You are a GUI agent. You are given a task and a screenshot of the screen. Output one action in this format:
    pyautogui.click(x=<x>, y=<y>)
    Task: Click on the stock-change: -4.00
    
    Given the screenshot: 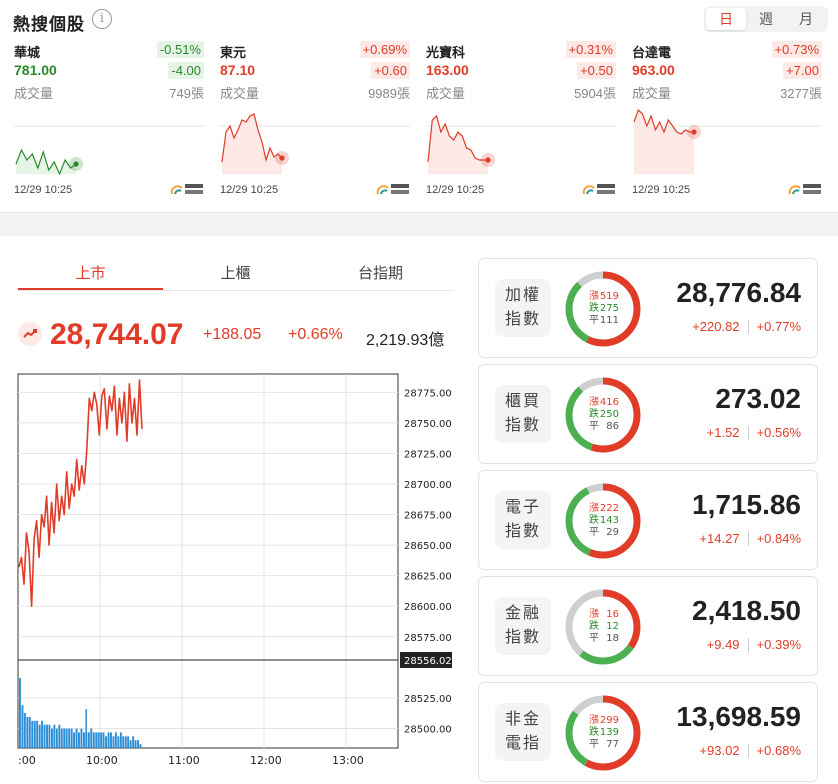 What is the action you would take?
    pyautogui.click(x=186, y=70)
    